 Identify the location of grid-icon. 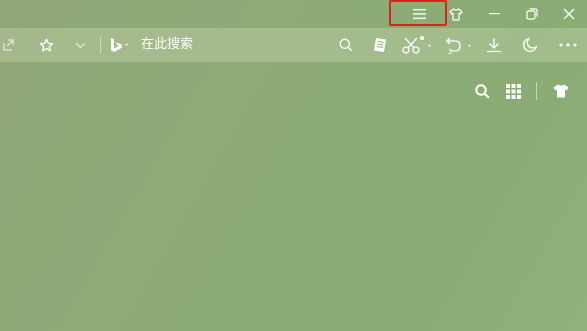
(513, 91).